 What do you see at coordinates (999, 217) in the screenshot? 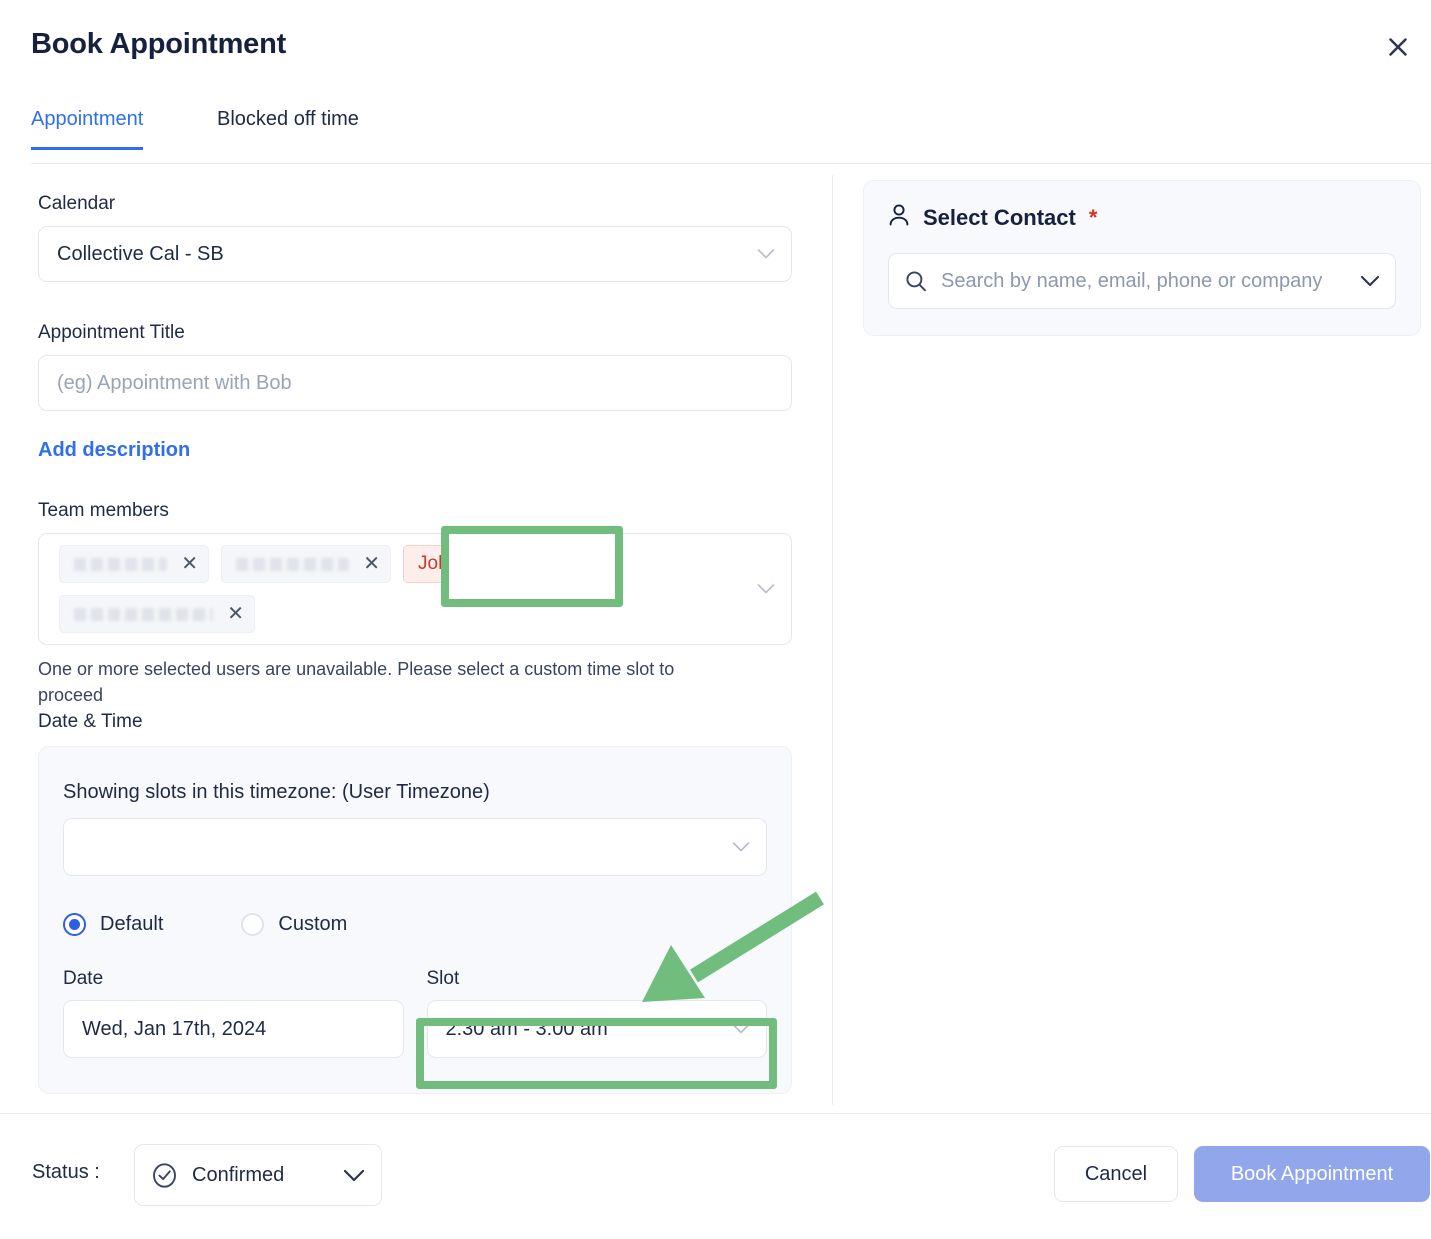
I see `select-contact-title: Select Contact` at bounding box center [999, 217].